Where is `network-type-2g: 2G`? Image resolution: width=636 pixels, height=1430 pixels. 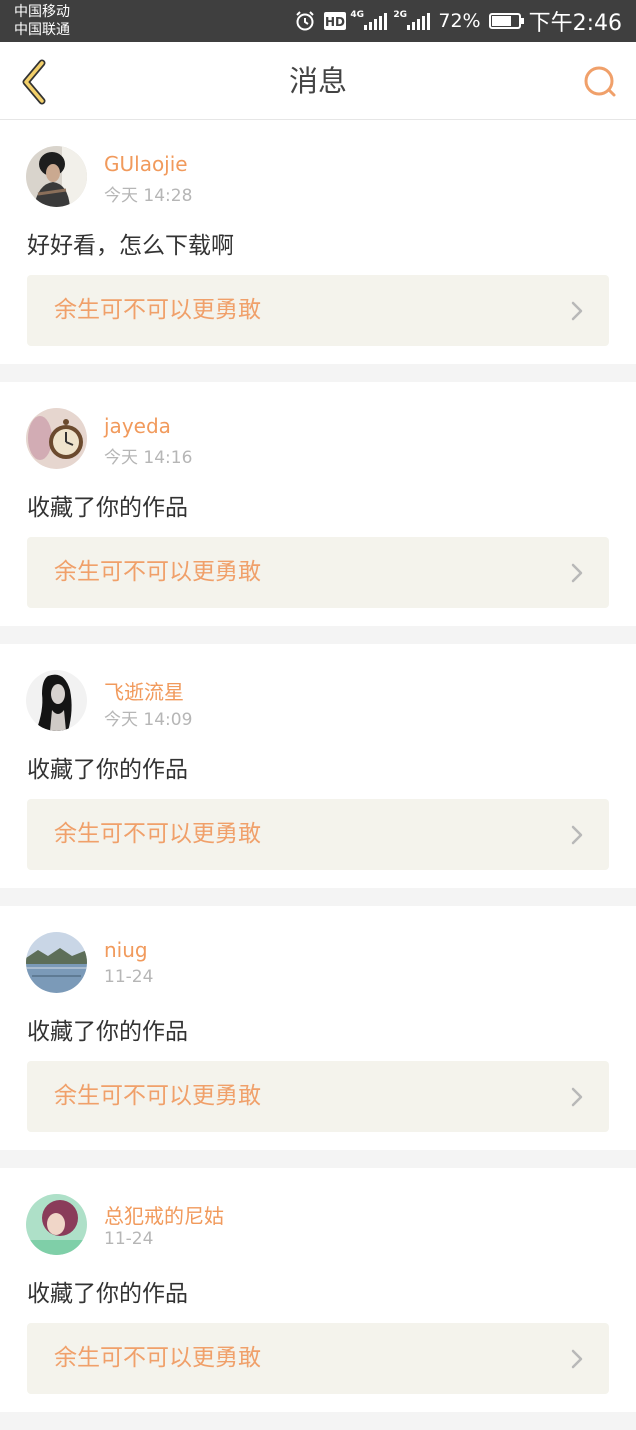 network-type-2g: 2G is located at coordinates (400, 15).